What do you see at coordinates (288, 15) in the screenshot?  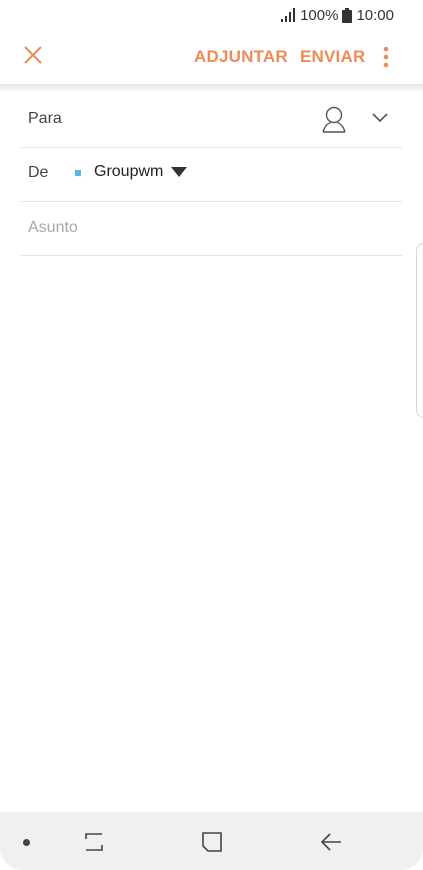 I see `signal-icon` at bounding box center [288, 15].